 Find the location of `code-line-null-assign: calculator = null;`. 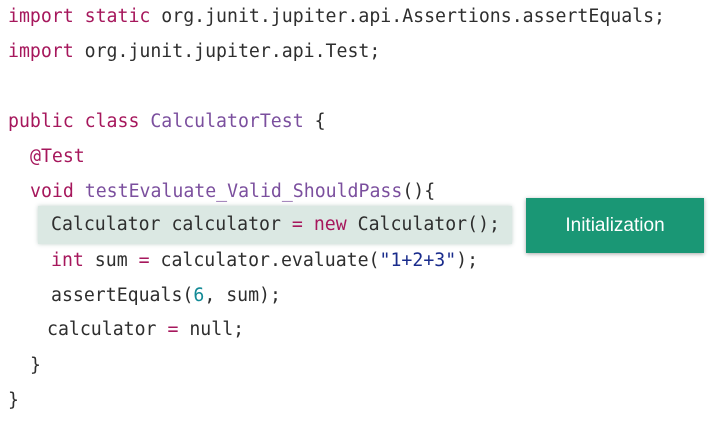

code-line-null-assign: calculator = null; is located at coordinates (145, 330).